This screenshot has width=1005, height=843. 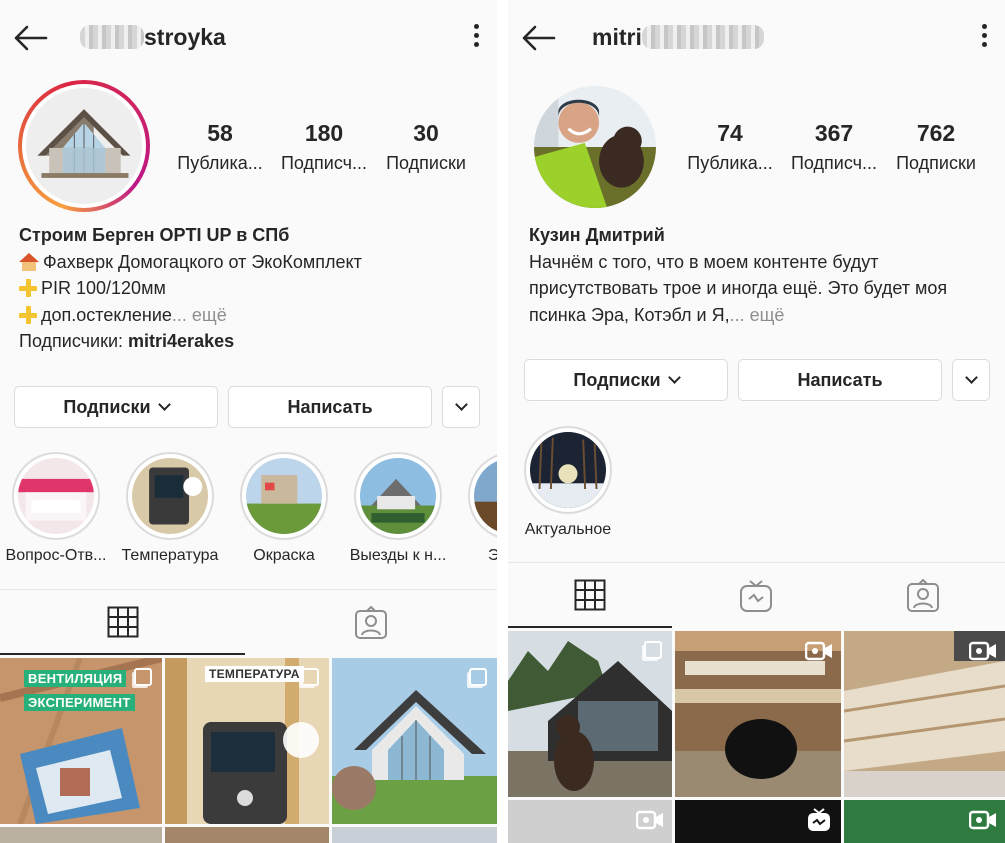 I want to click on highlight-item: Этап, so click(x=482, y=508).